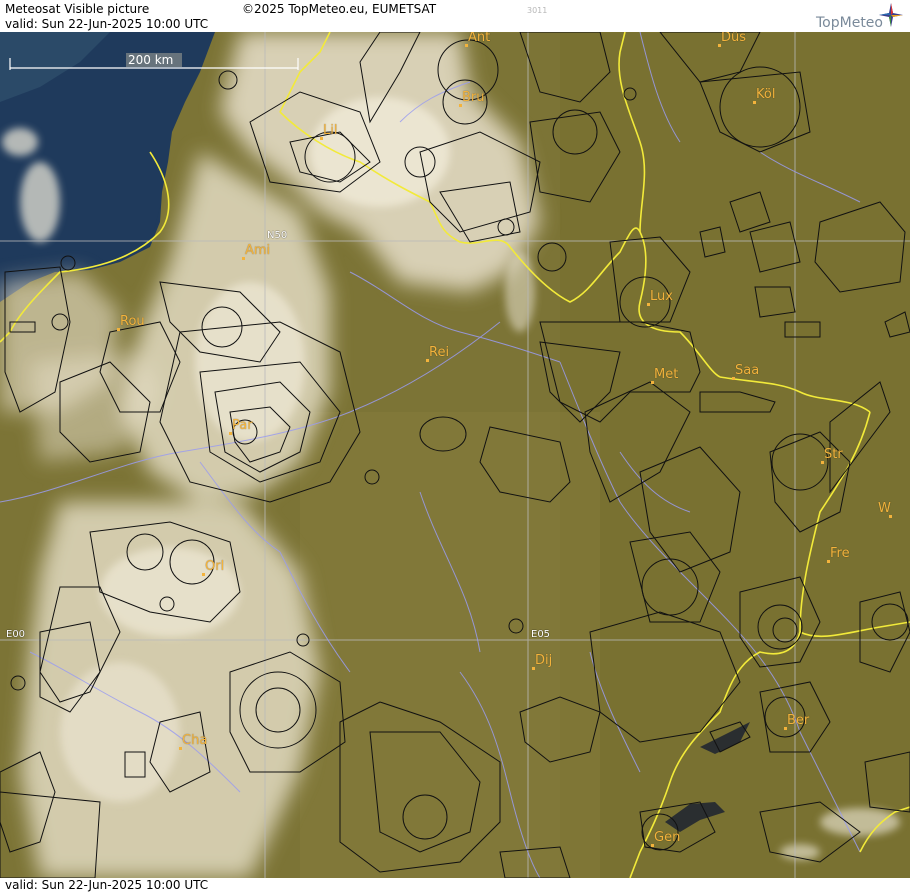 This screenshot has width=910, height=893. I want to click on city-label-par: Par, so click(242, 425).